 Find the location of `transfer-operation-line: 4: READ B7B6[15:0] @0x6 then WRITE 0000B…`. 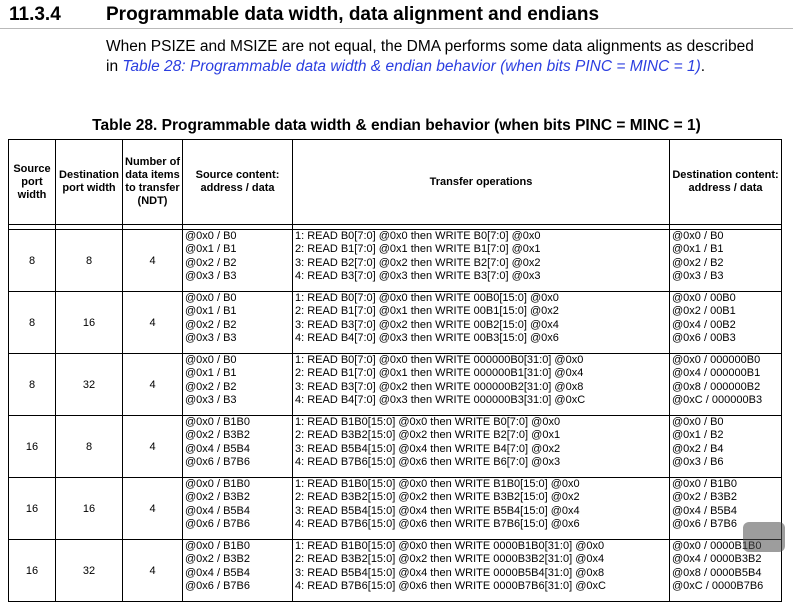

transfer-operation-line: 4: READ B7B6[15:0] @0x6 then WRITE 0000B… is located at coordinates (450, 586).